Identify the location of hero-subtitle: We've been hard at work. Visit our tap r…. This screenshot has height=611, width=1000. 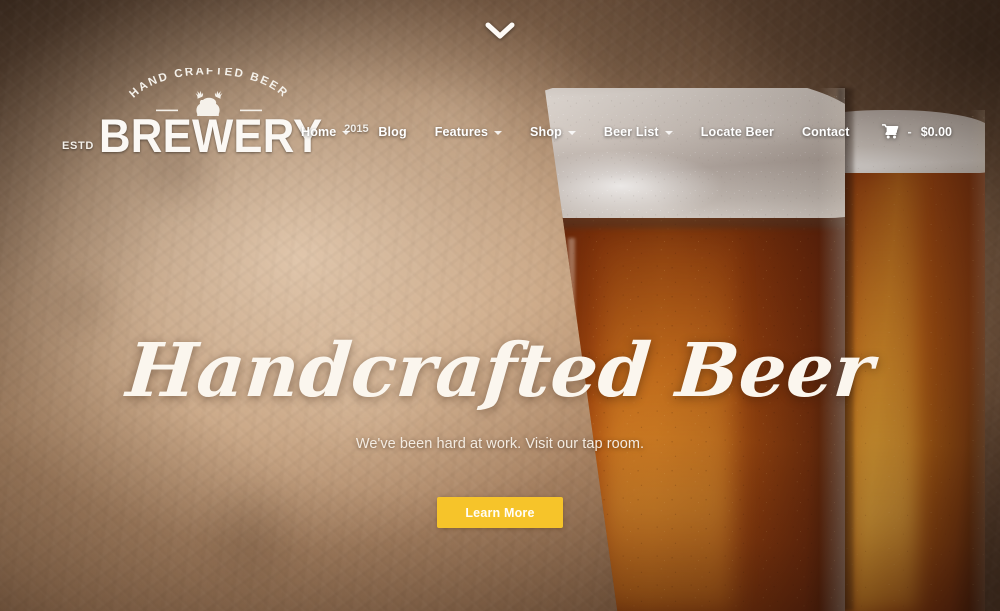
(500, 444).